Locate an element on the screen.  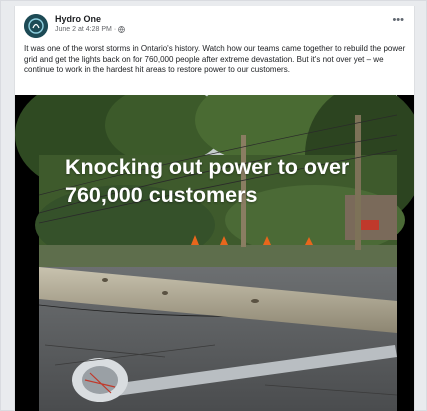
video-headline-line-2: 760,000 customers is located at coordinates (161, 195).